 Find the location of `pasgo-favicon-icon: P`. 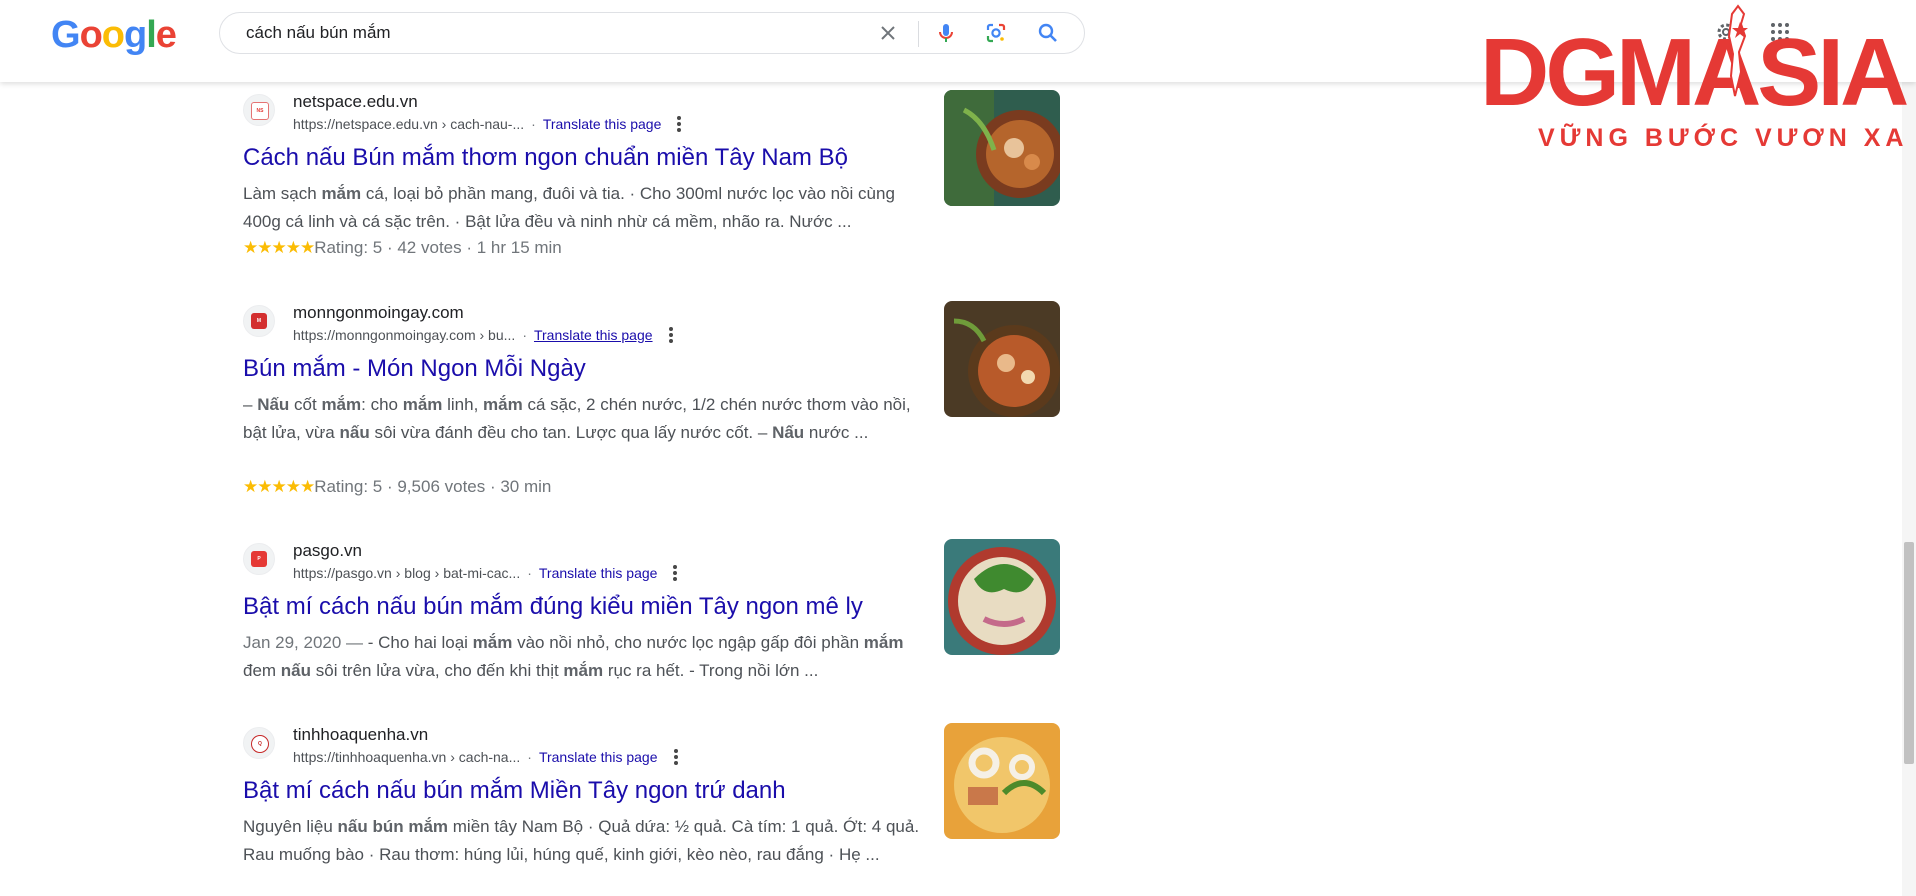

pasgo-favicon-icon: P is located at coordinates (259, 559).